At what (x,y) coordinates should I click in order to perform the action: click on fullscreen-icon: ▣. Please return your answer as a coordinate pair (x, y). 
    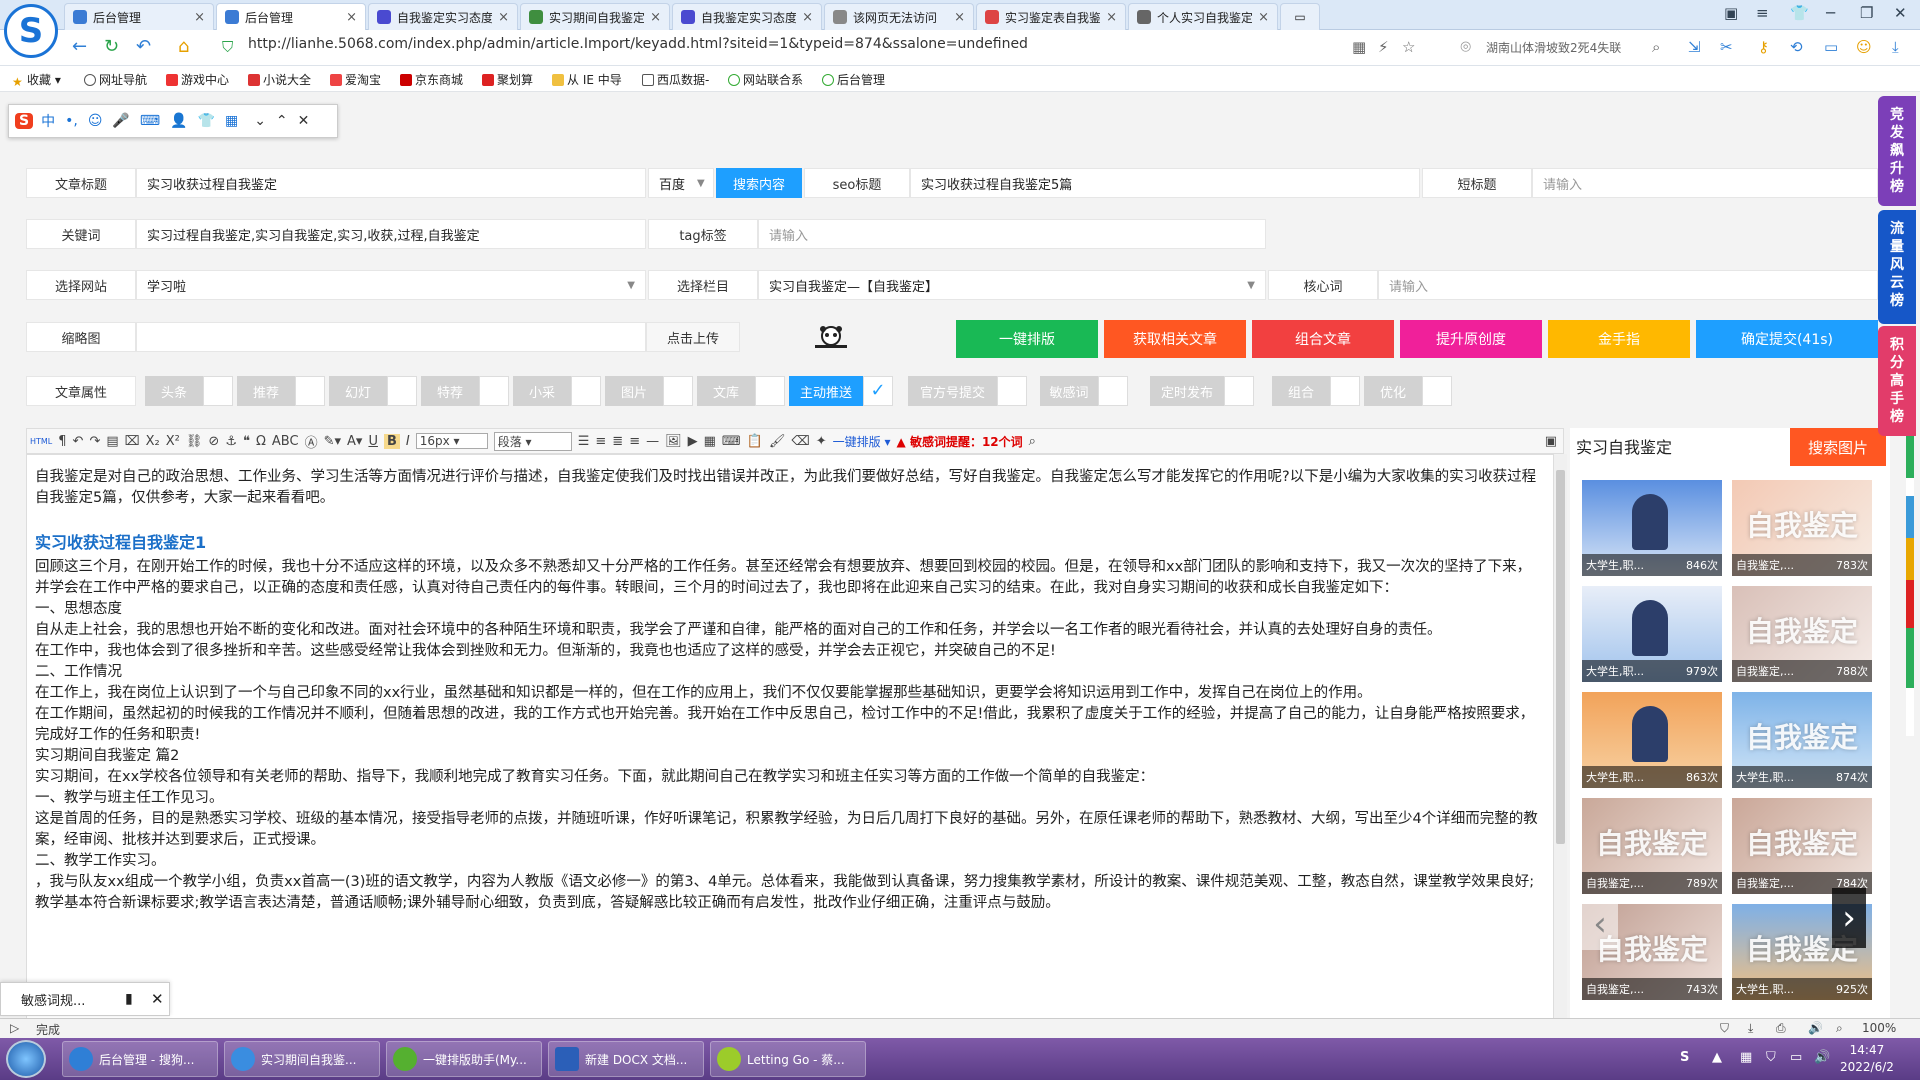
    Looking at the image, I should click on (1551, 441).